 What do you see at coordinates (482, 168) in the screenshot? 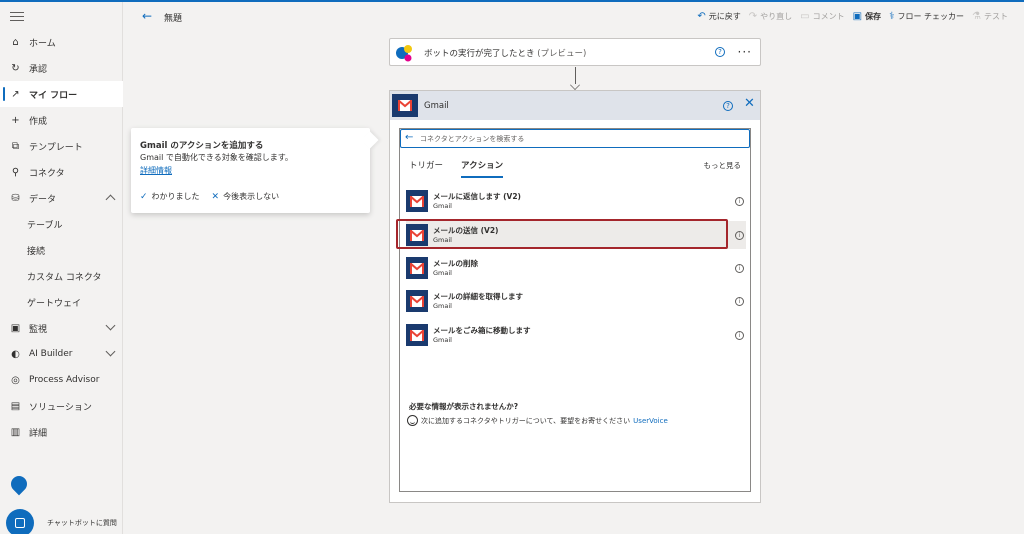
I see `tab-actions: アクション` at bounding box center [482, 168].